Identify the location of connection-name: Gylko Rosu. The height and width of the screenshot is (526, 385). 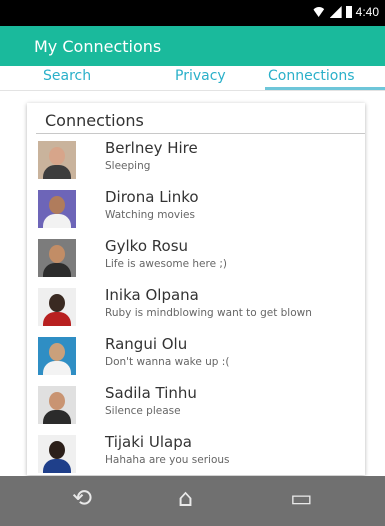
(147, 246).